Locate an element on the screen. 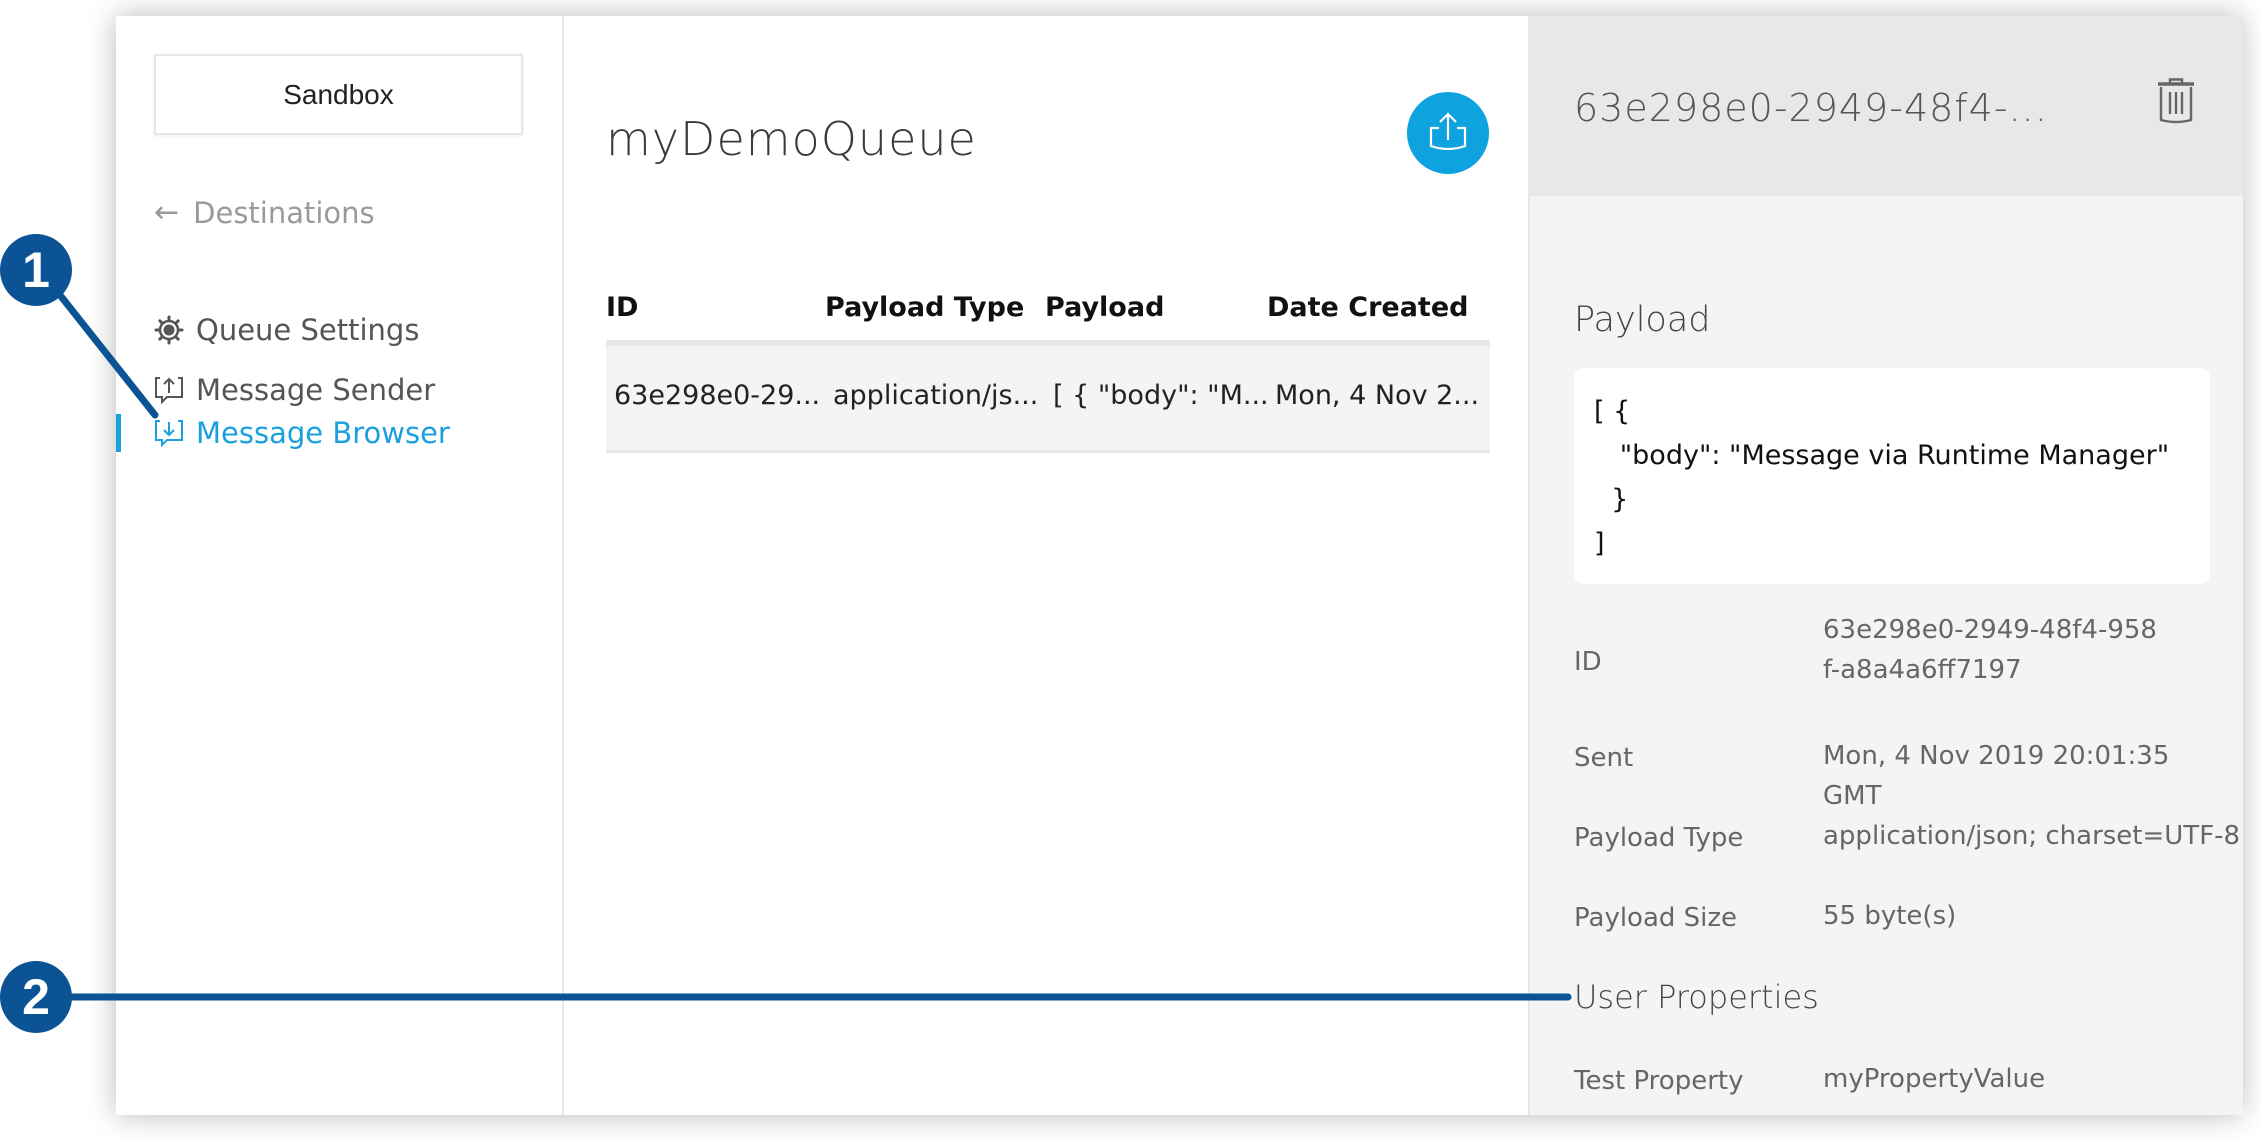  back-link-label: Destinations is located at coordinates (284, 213).